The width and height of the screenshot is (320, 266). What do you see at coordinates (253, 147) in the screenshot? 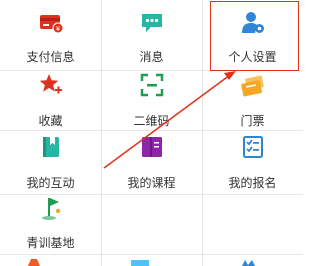
I see `registration-list-icon` at bounding box center [253, 147].